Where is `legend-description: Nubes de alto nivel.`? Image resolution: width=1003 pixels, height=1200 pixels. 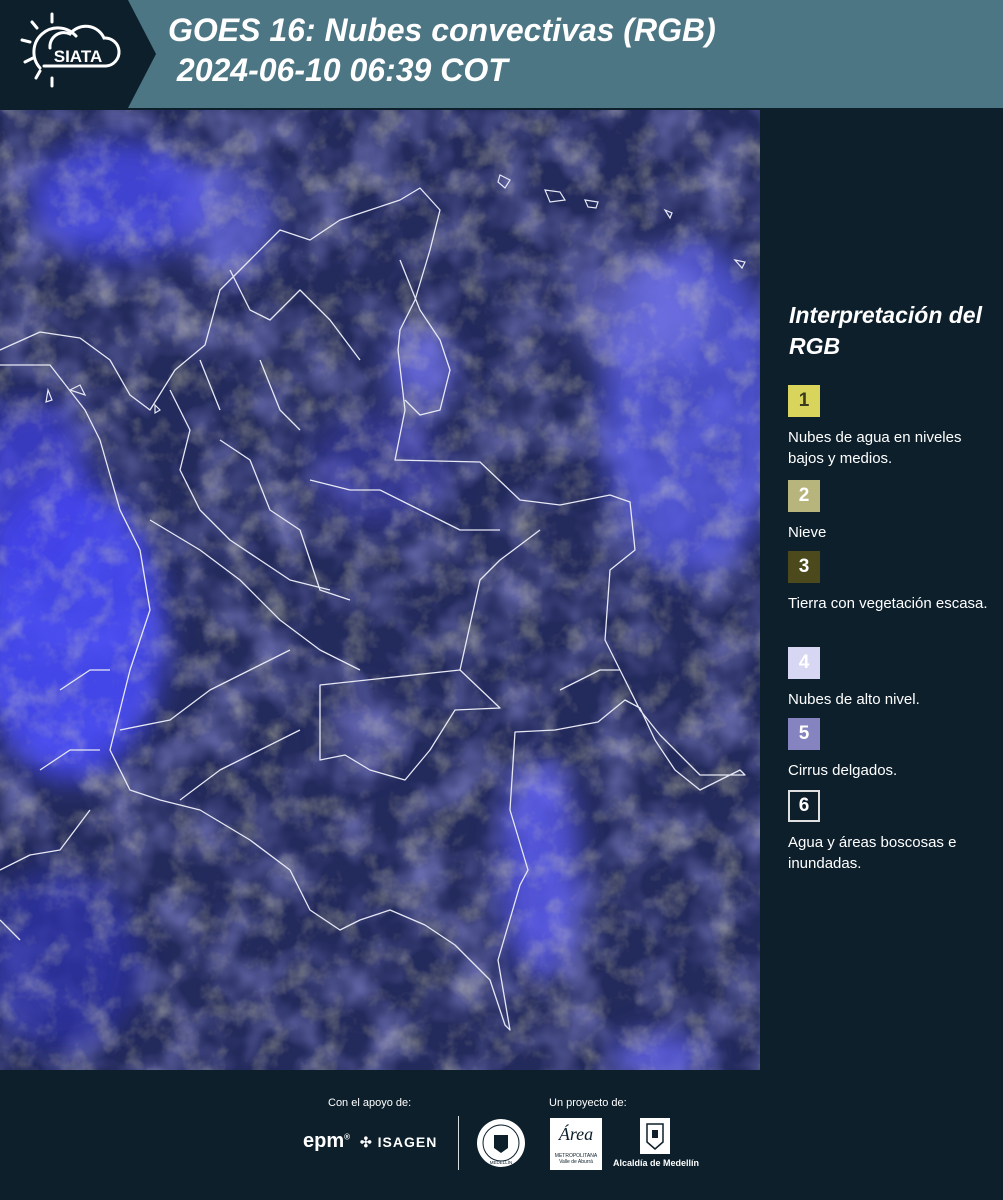 legend-description: Nubes de alto nivel. is located at coordinates (854, 699).